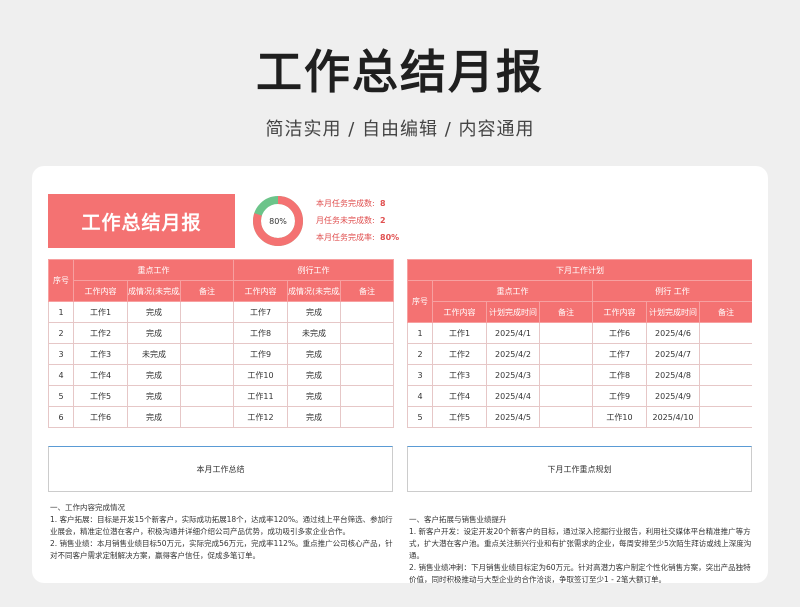  Describe the element at coordinates (345, 237) in the screenshot. I see `stat-label: 本月任务完成率:` at that location.